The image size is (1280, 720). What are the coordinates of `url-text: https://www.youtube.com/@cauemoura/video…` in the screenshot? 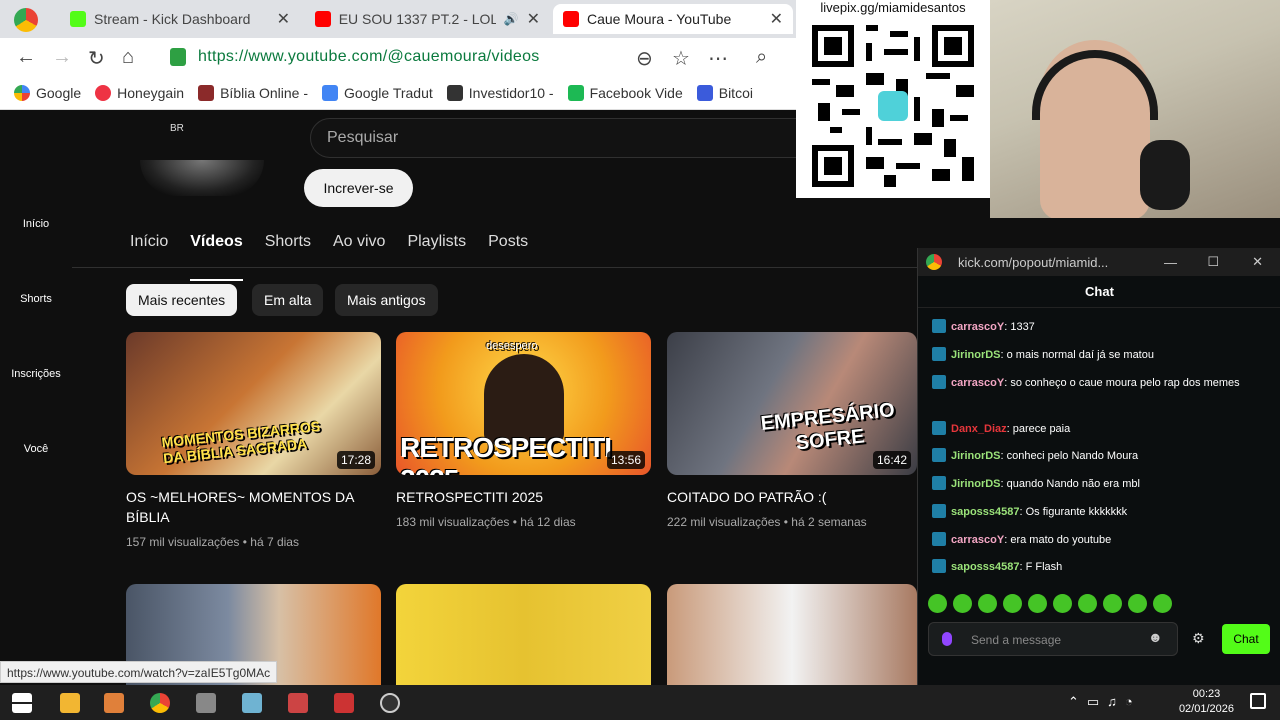 It's located at (369, 56).